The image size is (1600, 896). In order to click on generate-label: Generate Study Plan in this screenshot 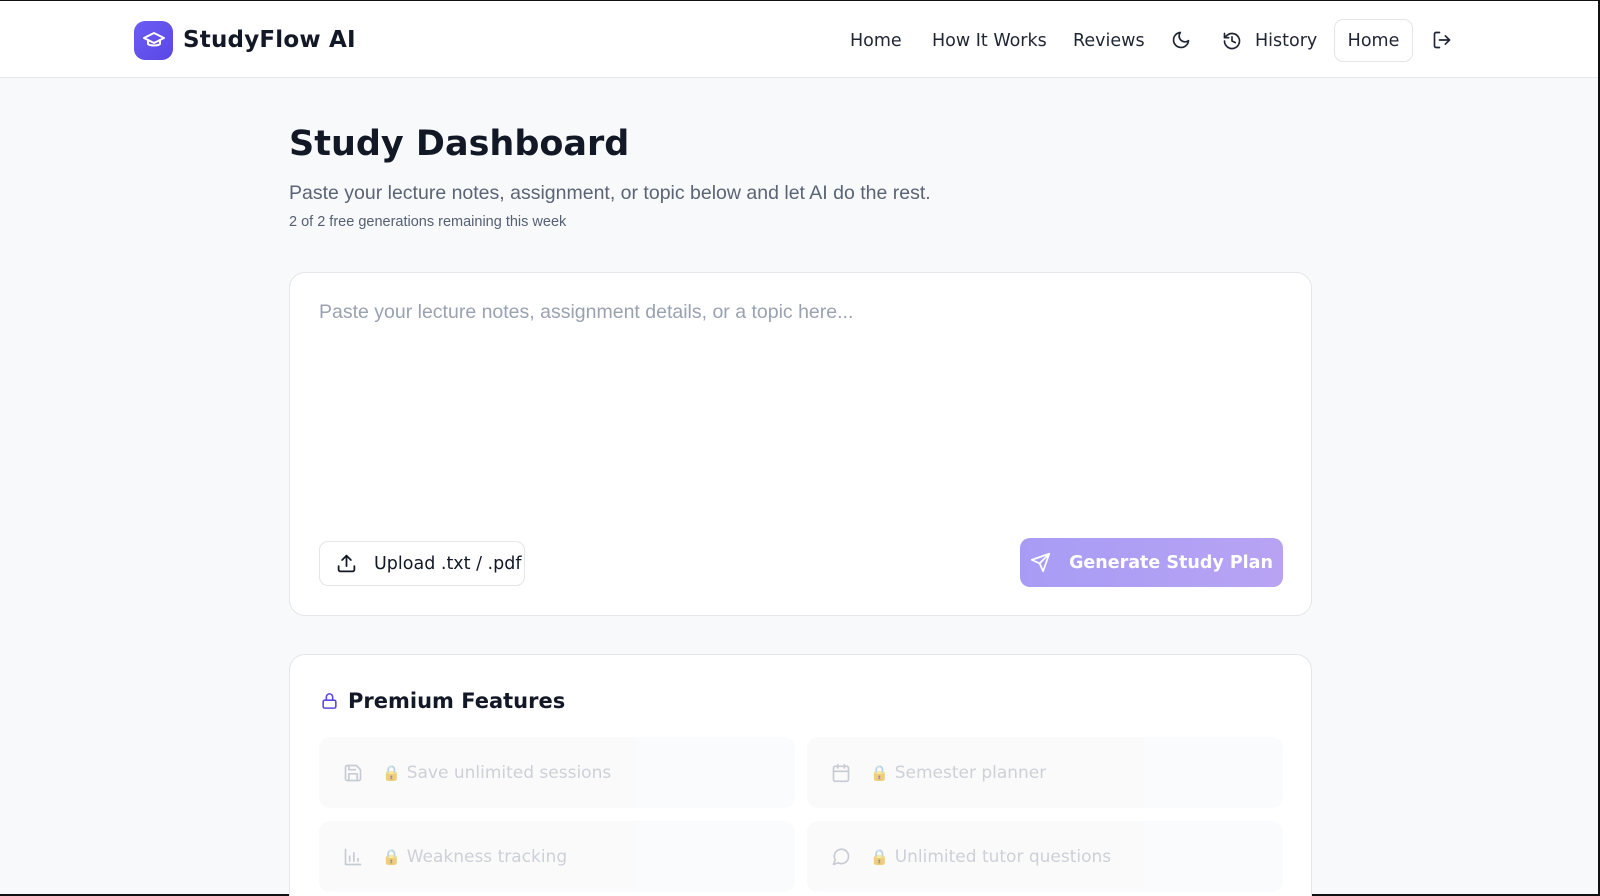, I will do `click(1171, 562)`.